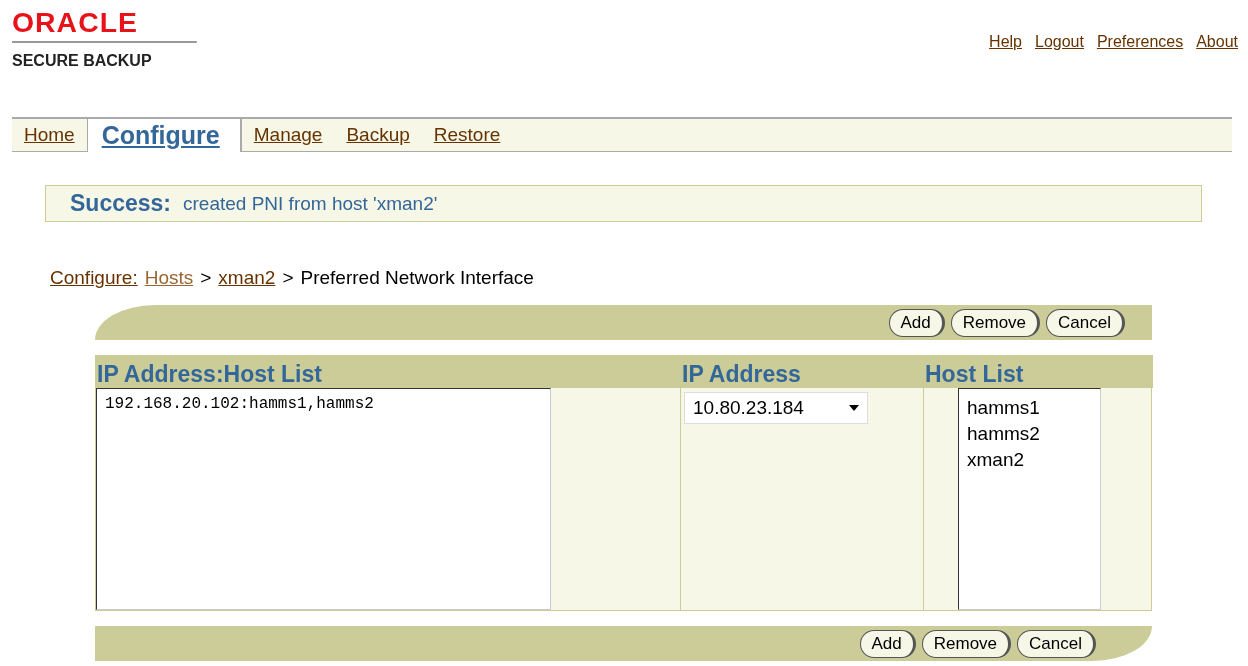 Image resolution: width=1248 pixels, height=666 pixels. Describe the element at coordinates (776, 408) in the screenshot. I see `ip-address-dropdown: 10.80.23.184` at that location.